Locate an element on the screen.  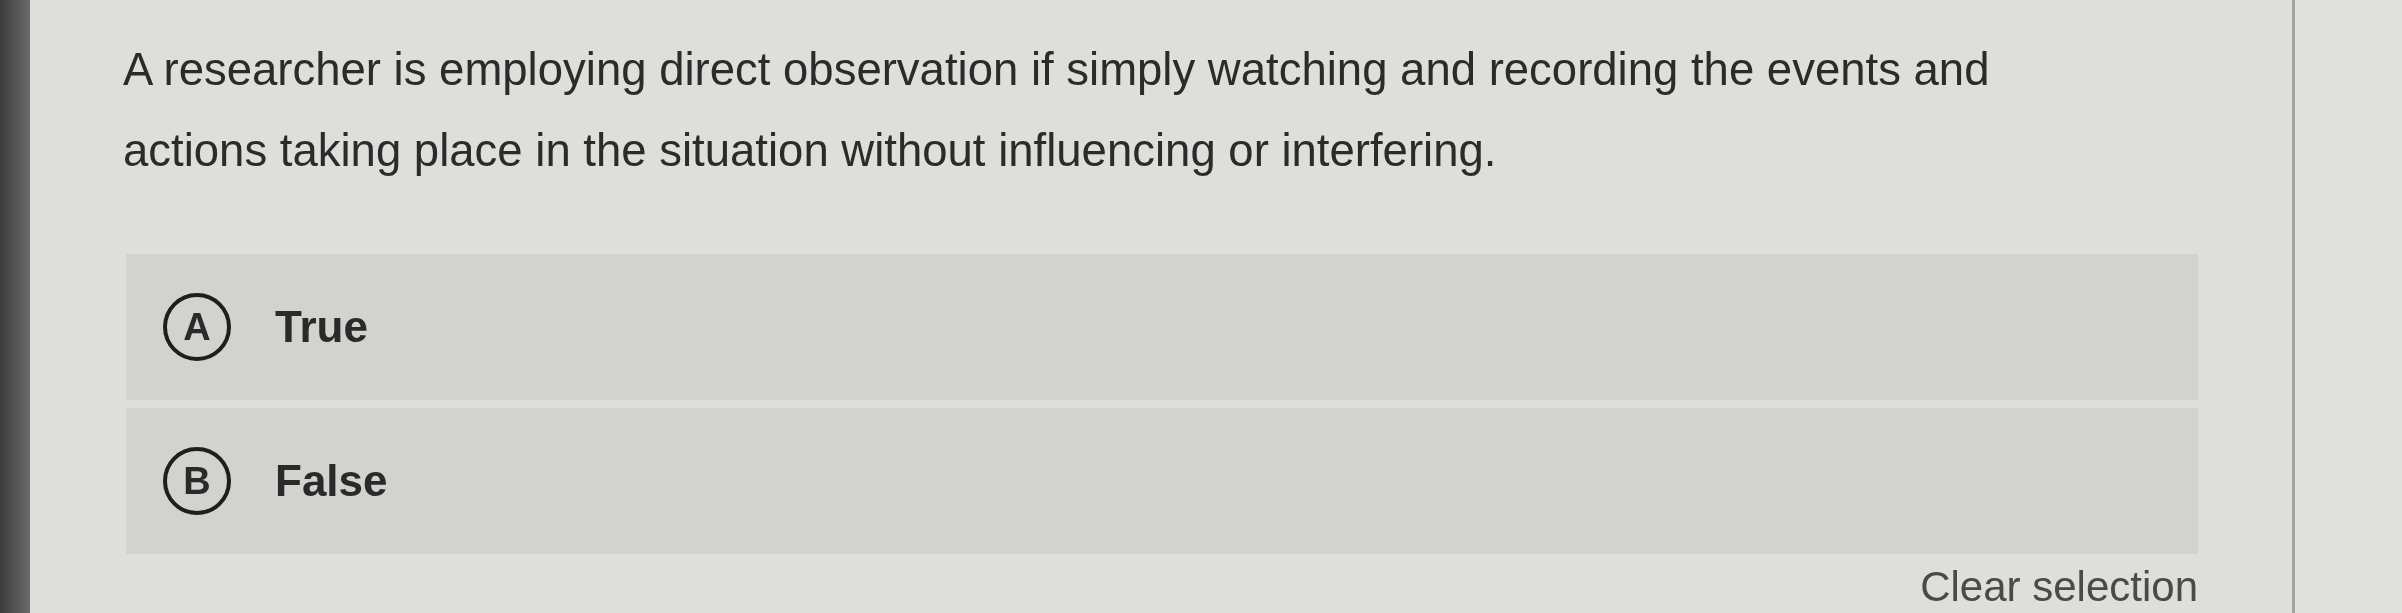
option-letter: B is located at coordinates (197, 481).